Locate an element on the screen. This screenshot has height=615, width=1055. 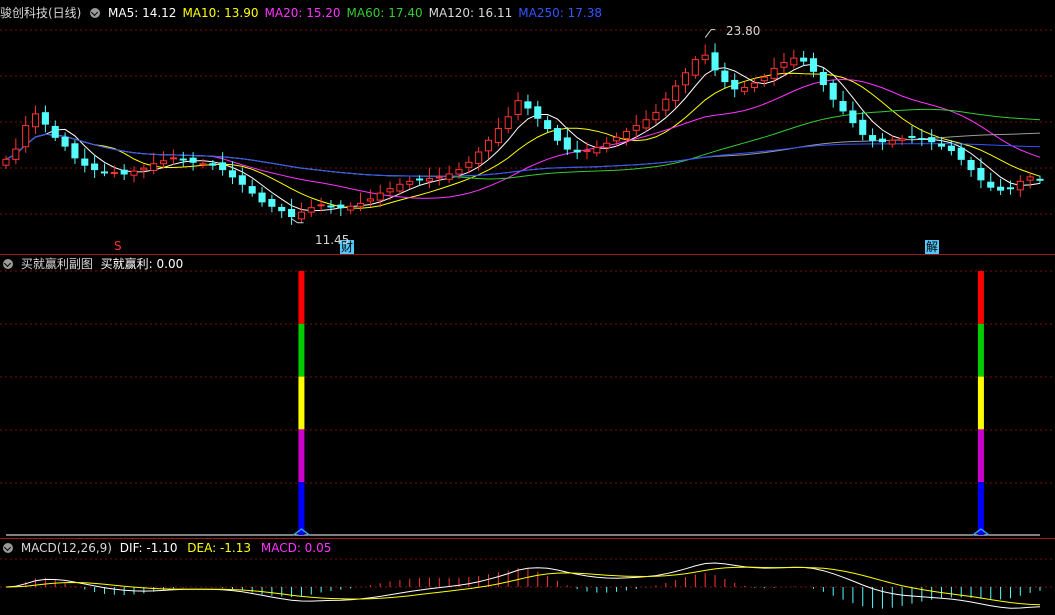
macd-value: MACD: 0.05 is located at coordinates (296, 548).